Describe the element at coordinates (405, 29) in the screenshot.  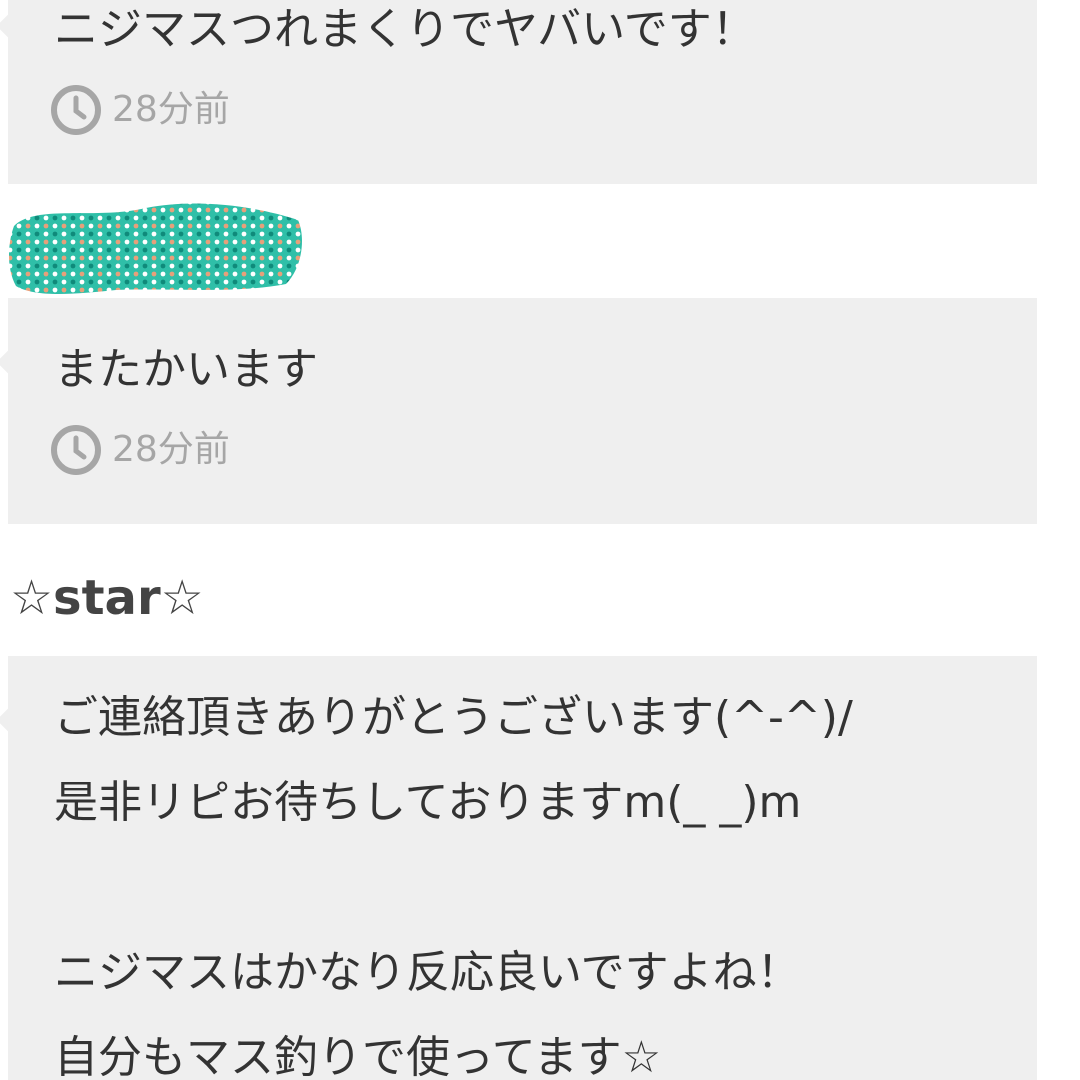
I see `comment-text: ニジマスつれまくりでヤバいです！` at that location.